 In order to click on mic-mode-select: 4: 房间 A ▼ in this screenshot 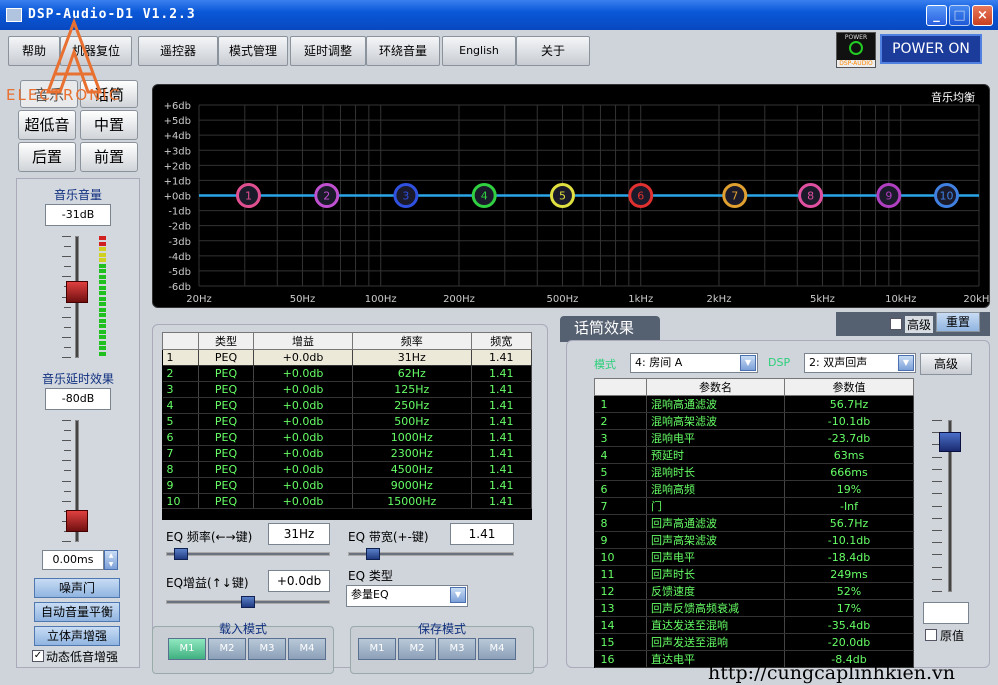, I will do `click(694, 363)`.